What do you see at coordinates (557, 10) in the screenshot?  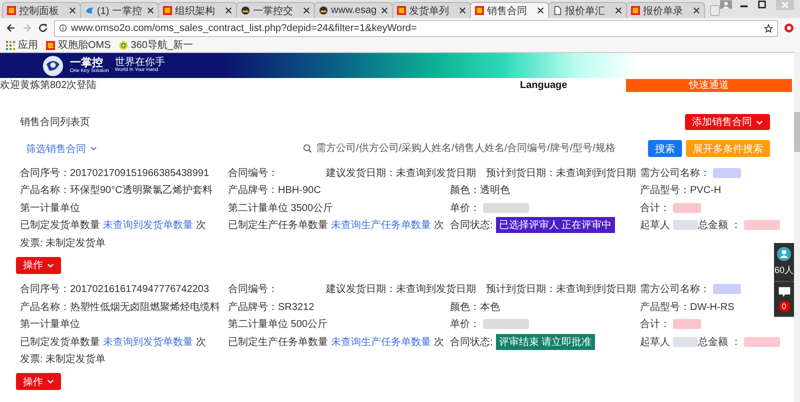 I see `document-icon` at bounding box center [557, 10].